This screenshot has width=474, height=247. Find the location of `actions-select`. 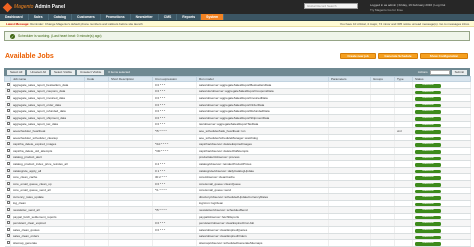

actions-select is located at coordinates (439, 72).